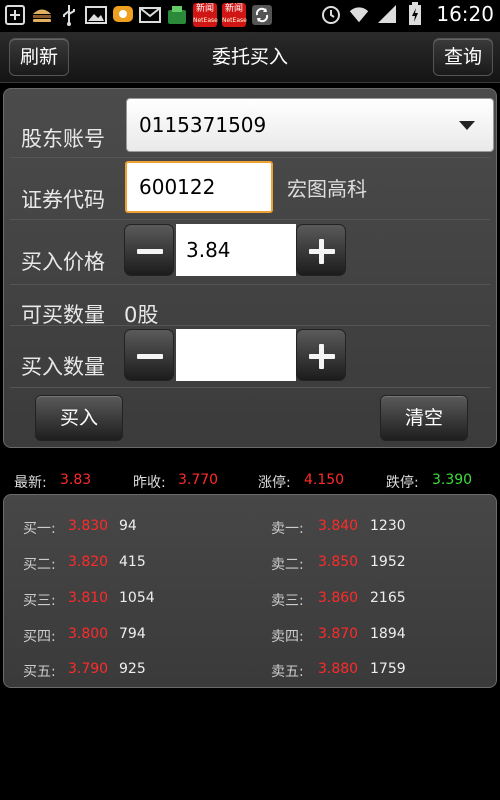  What do you see at coordinates (30, 483) in the screenshot?
I see `latest-label: 最新:` at bounding box center [30, 483].